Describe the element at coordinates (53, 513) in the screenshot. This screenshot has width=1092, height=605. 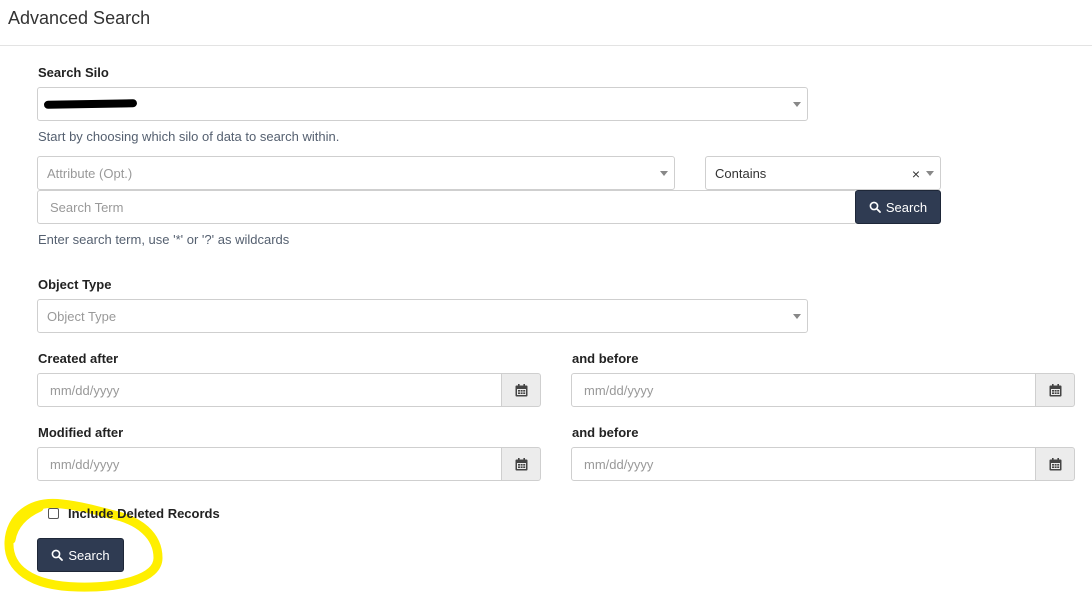
I see `include-deleted-checkbox` at that location.